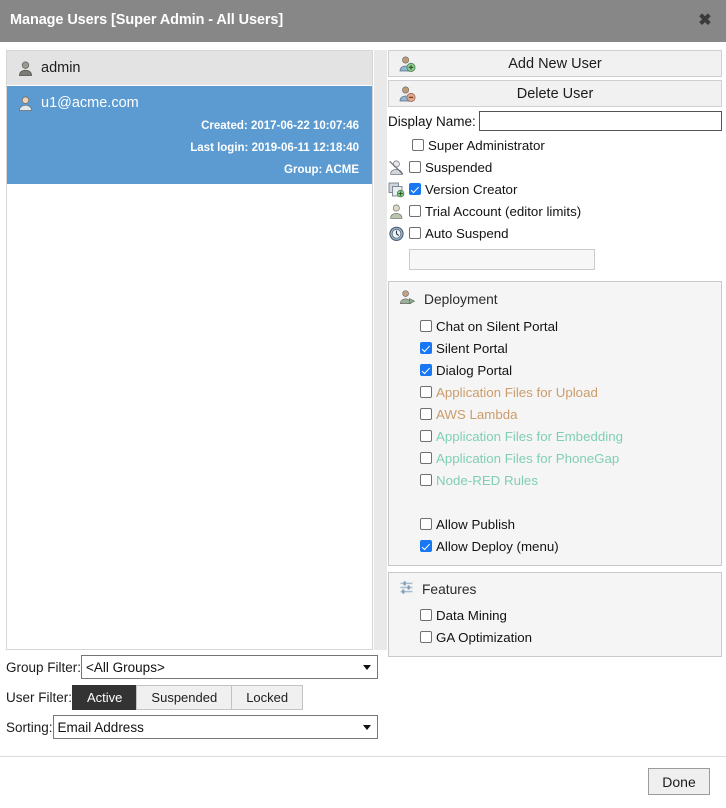  Describe the element at coordinates (705, 21) in the screenshot. I see `close-icon: ✖` at that location.